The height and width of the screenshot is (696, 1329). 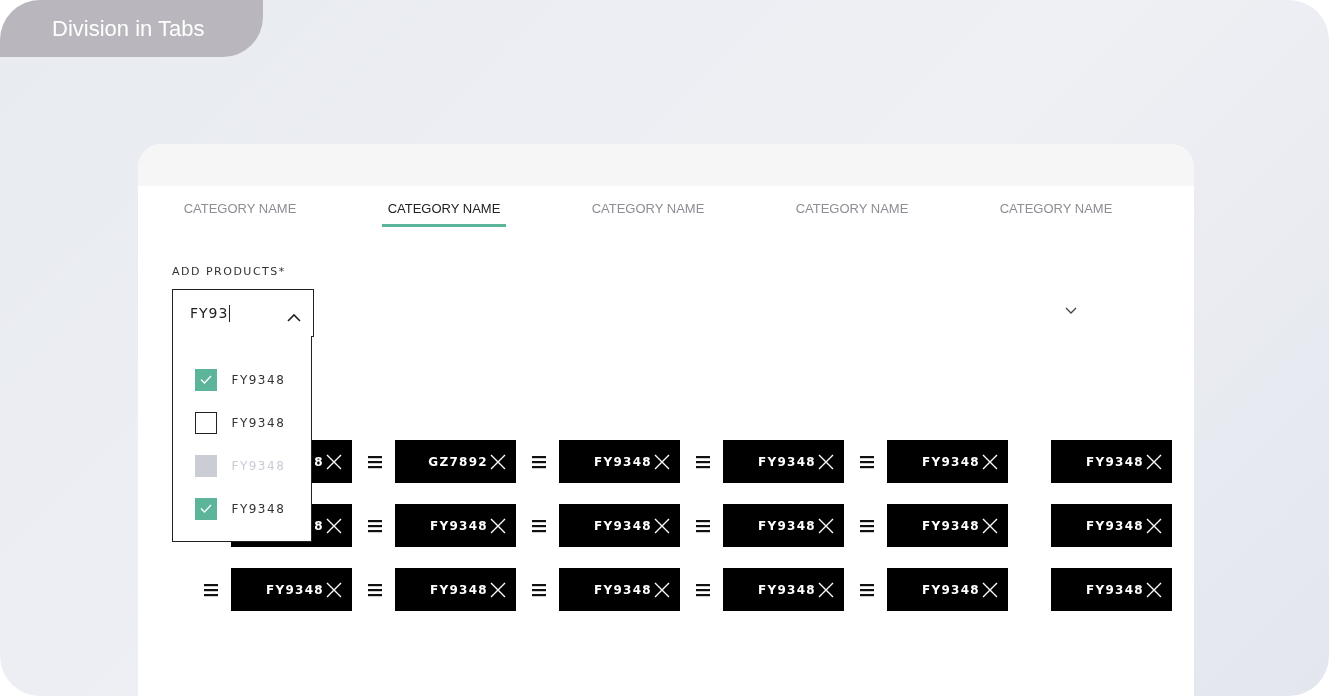 I want to click on field-label: ADD PRODUCTS*, so click(x=229, y=271).